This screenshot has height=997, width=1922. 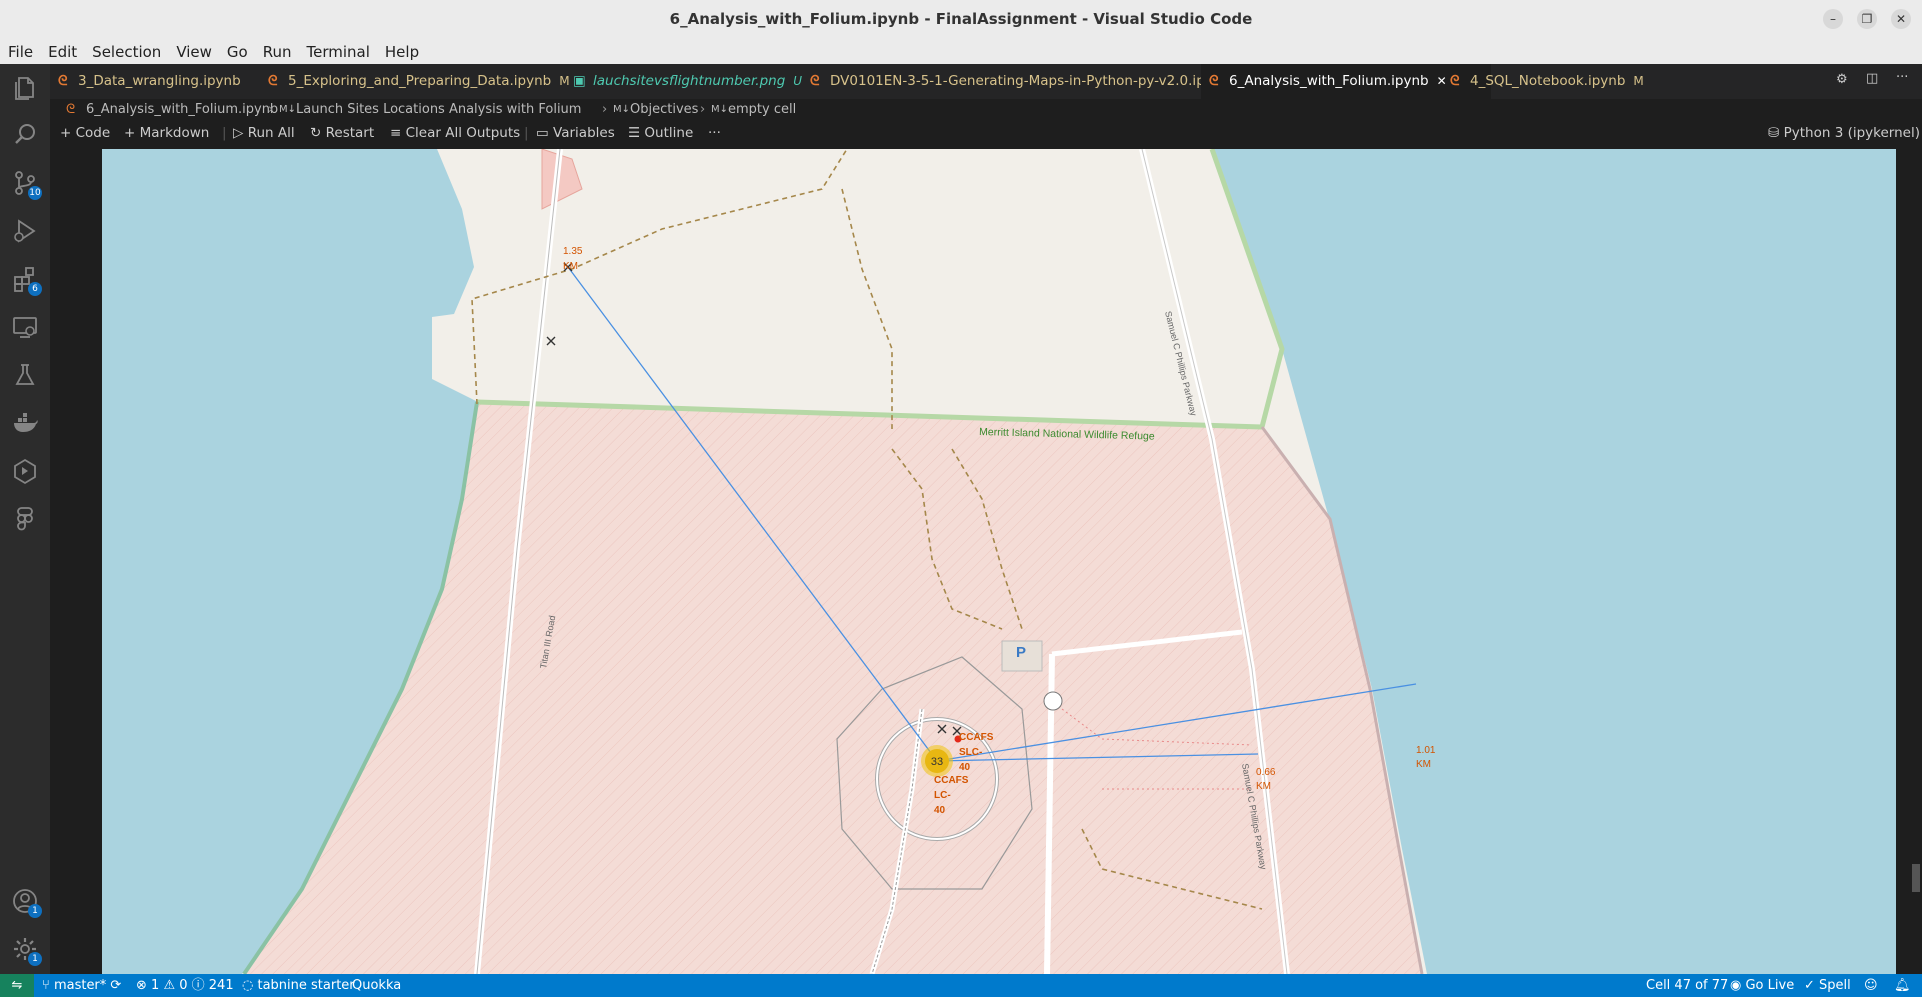 I want to click on menu-help: Help, so click(x=401, y=49).